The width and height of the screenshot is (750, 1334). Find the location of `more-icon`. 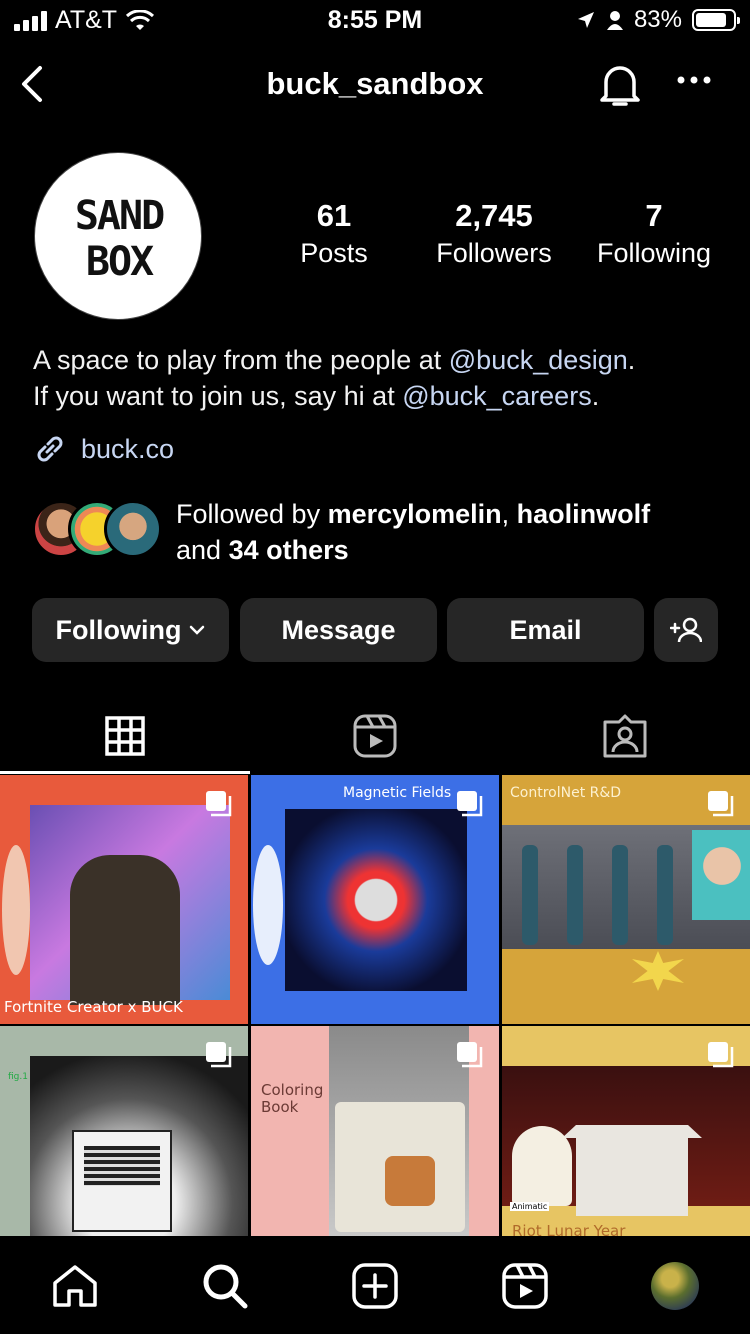

more-icon is located at coordinates (694, 80).